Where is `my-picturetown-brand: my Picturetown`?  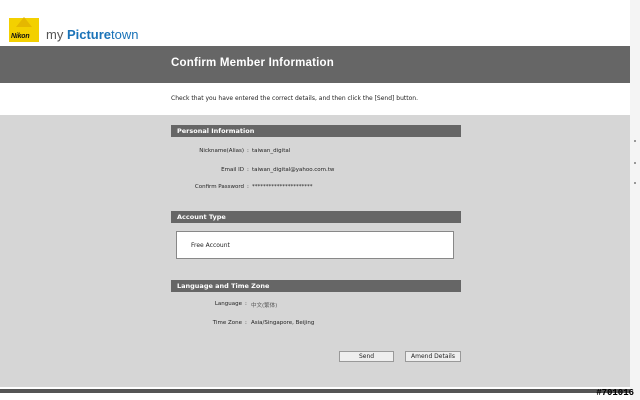
my-picturetown-brand: my Picturetown is located at coordinates (92, 34).